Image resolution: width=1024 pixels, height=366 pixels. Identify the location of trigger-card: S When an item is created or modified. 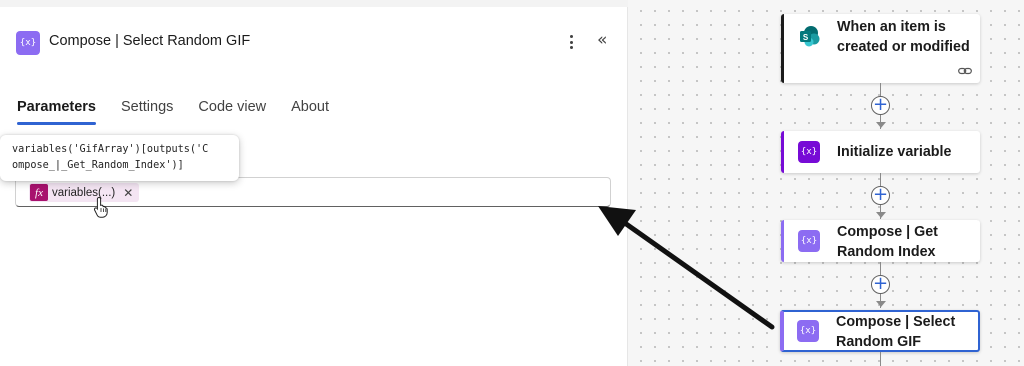
(880, 48).